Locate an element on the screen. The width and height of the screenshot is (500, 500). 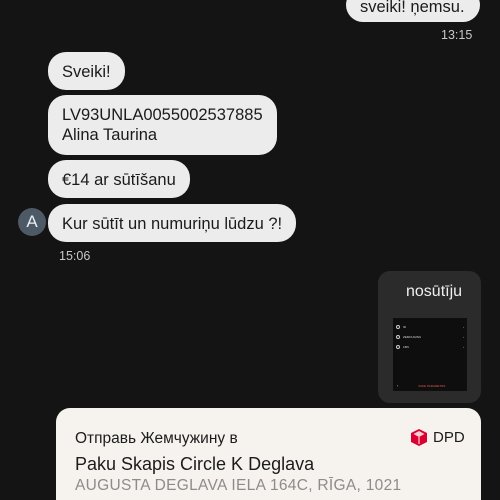
incoming-message-price: €14 ar sūtīšanu is located at coordinates (119, 179).